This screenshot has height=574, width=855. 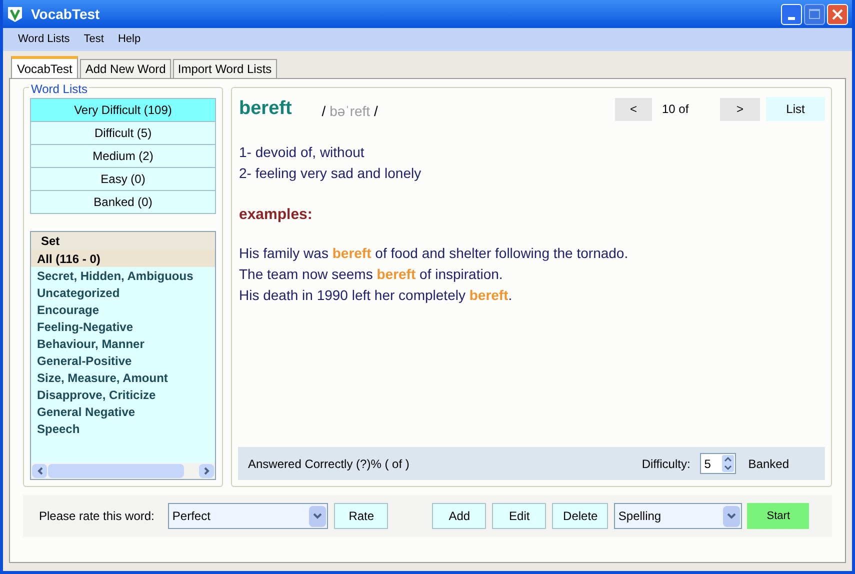 What do you see at coordinates (768, 464) in the screenshot?
I see `banked-label: Banked` at bounding box center [768, 464].